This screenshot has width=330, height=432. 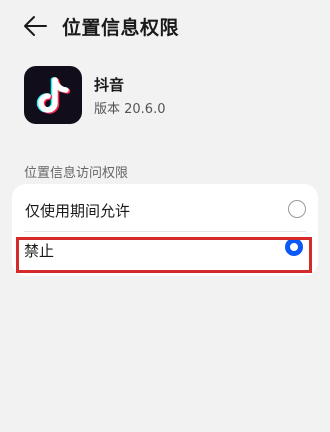 I want to click on header-bar: 位置信息权限, so click(x=165, y=26).